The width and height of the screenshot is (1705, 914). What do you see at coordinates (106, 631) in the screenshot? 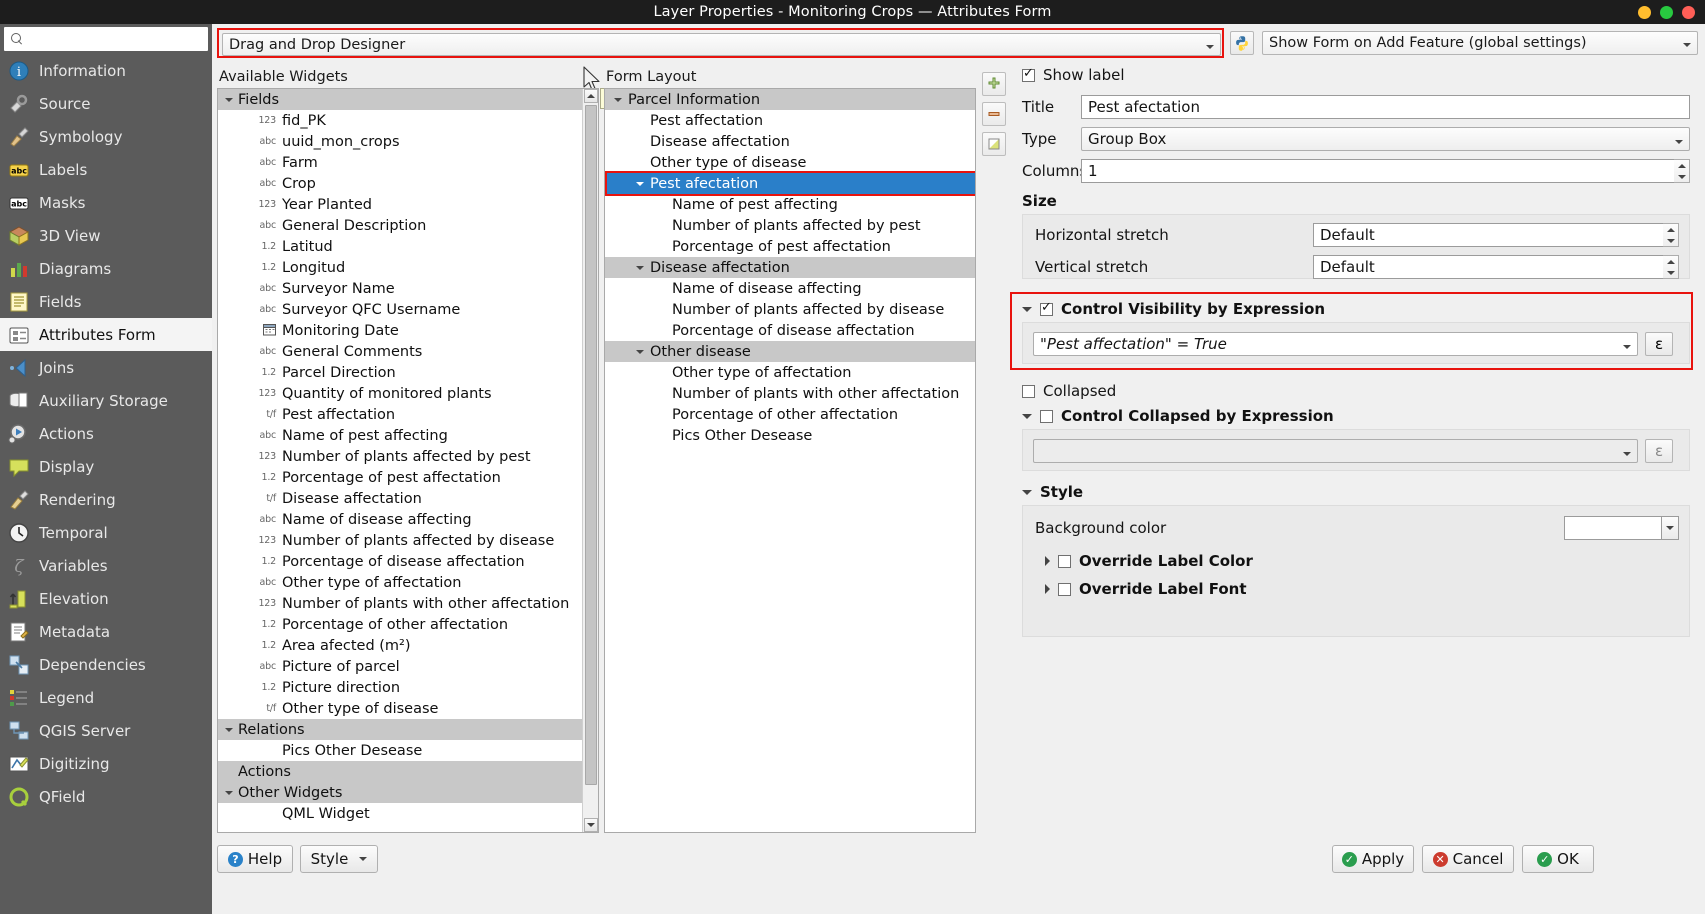
I see `sidebar-item-metadata: Metadata` at bounding box center [106, 631].